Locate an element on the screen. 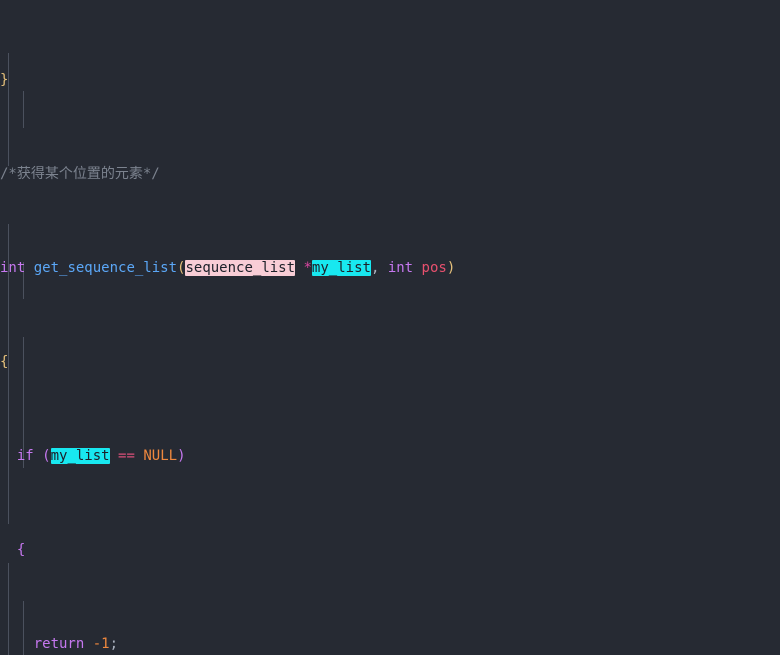  code-line: /*获得某个位置的元素*/ is located at coordinates (390, 174).